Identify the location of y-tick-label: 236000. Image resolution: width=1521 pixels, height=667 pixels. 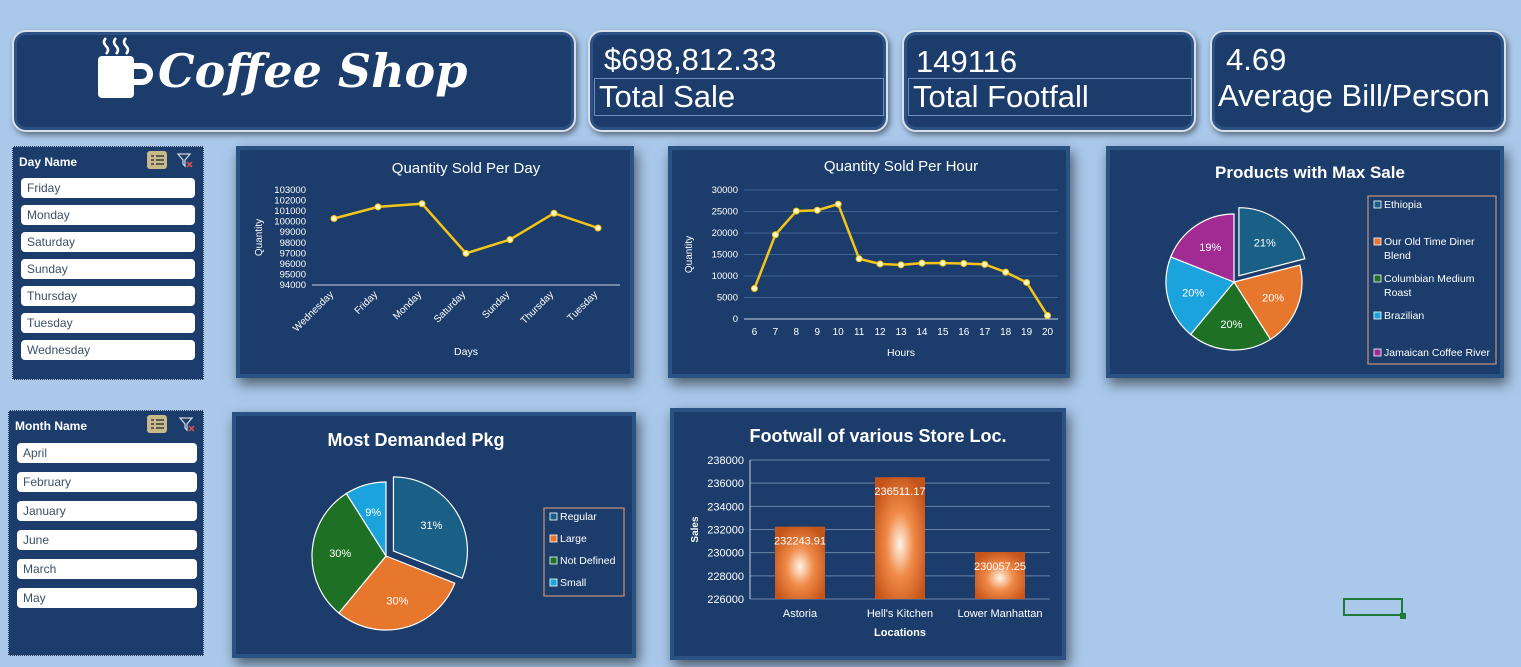
(725, 484).